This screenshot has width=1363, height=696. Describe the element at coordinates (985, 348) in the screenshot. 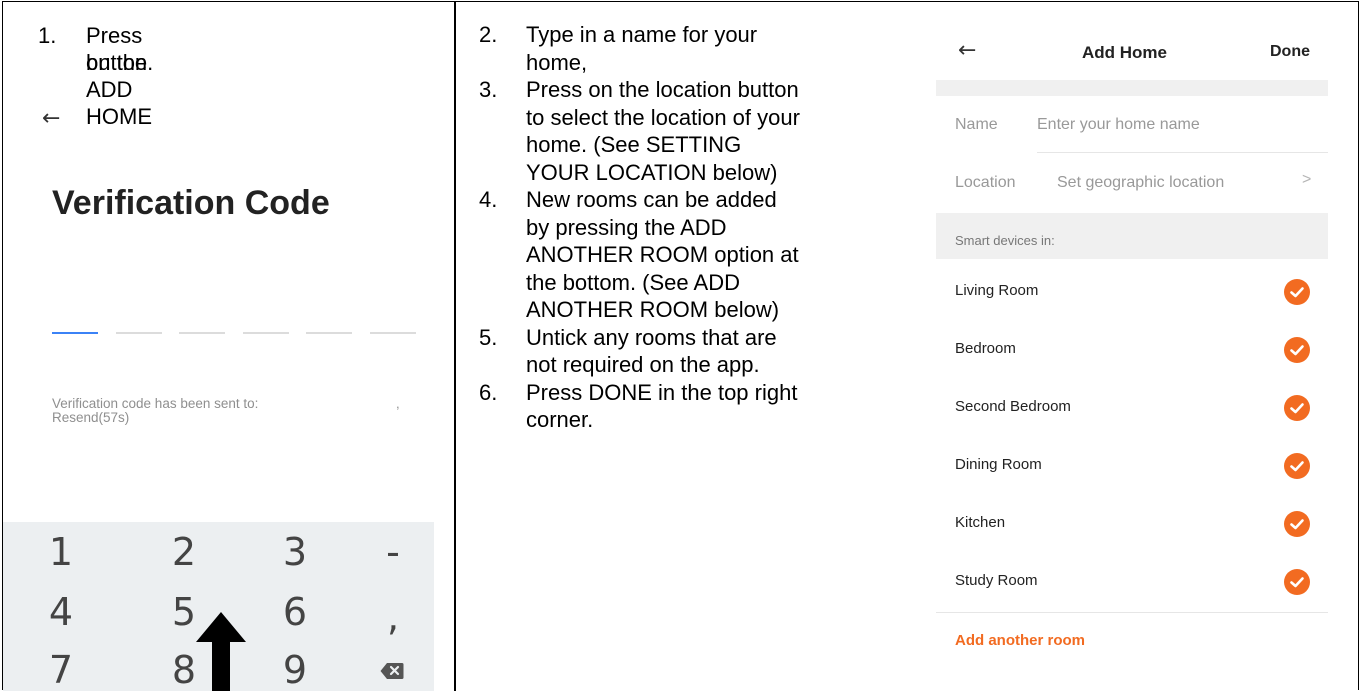

I see `room-item: Bedroom` at that location.